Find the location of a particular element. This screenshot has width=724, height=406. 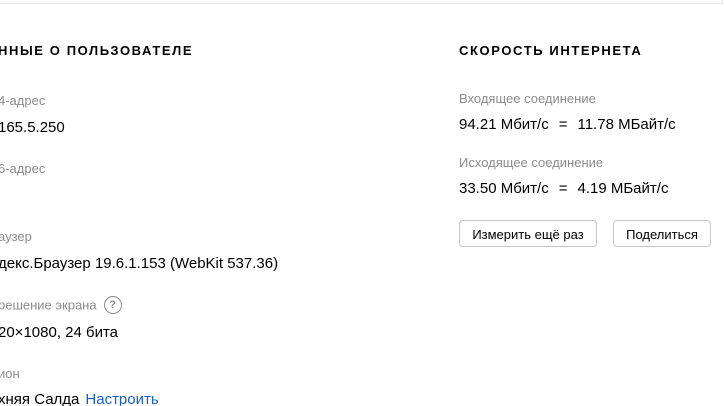

download-mbit: 94.21 Мбит/с is located at coordinates (504, 124).